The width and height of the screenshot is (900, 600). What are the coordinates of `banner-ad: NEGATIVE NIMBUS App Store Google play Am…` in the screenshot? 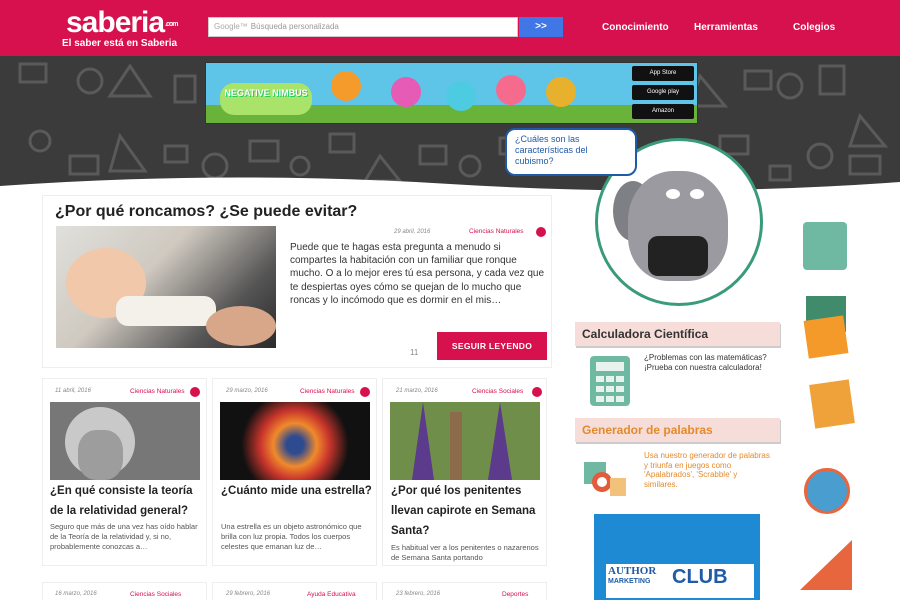 It's located at (451, 93).